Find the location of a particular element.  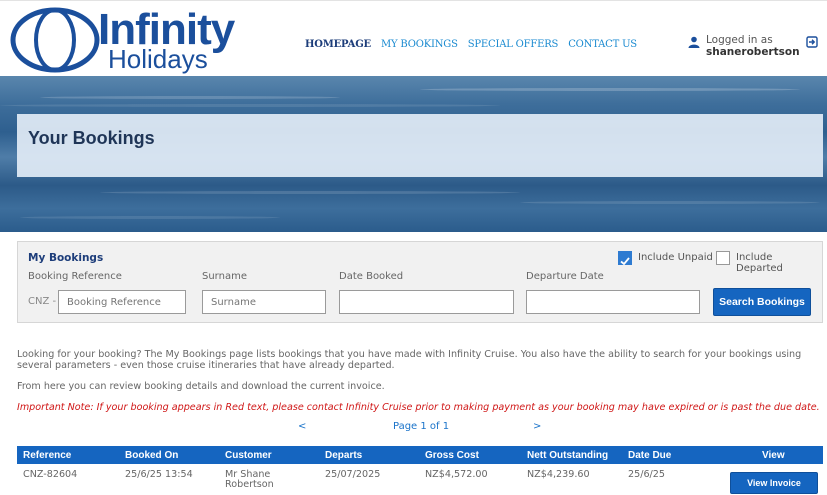

include-unpaid-label: Include Unpaid is located at coordinates (675, 257).